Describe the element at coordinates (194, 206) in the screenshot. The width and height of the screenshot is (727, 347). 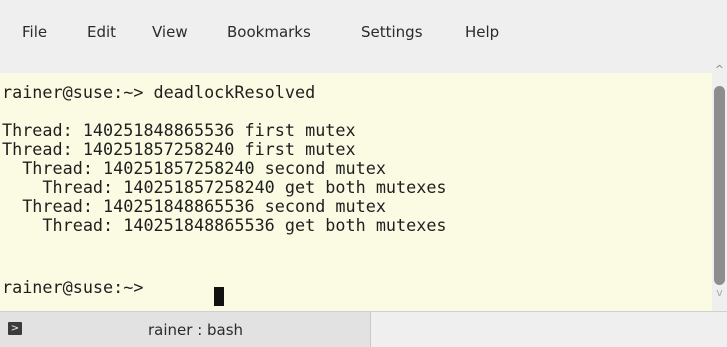
I see `terminal-line-7: Thread: 140251848865536 second mutex` at that location.